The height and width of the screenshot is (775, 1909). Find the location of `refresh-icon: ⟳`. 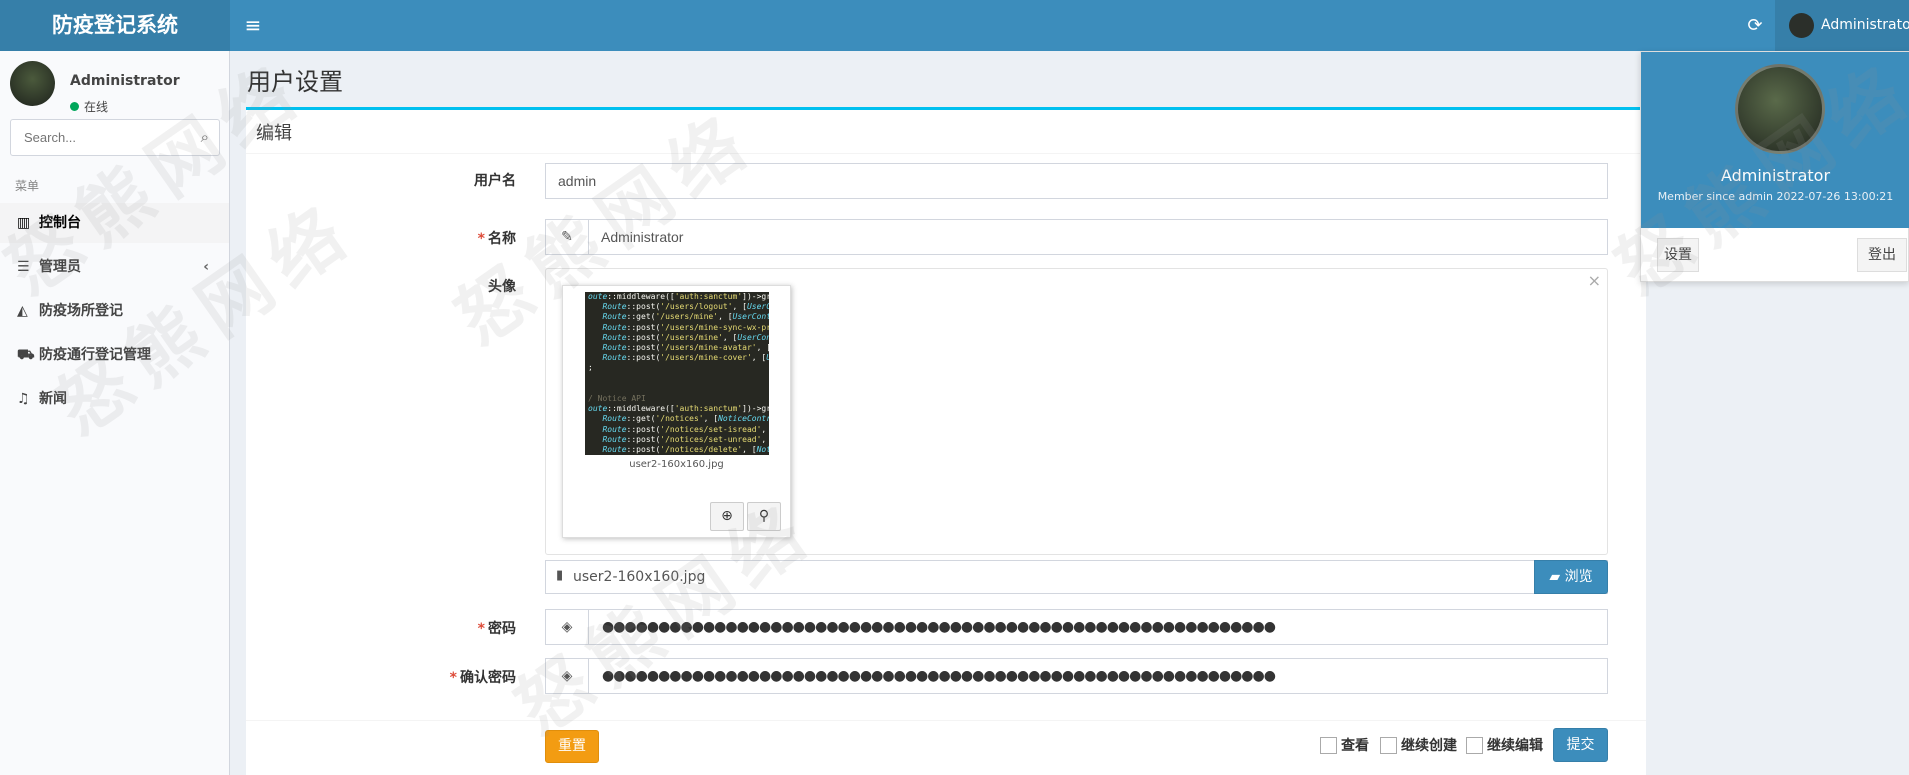

refresh-icon: ⟳ is located at coordinates (1755, 25).